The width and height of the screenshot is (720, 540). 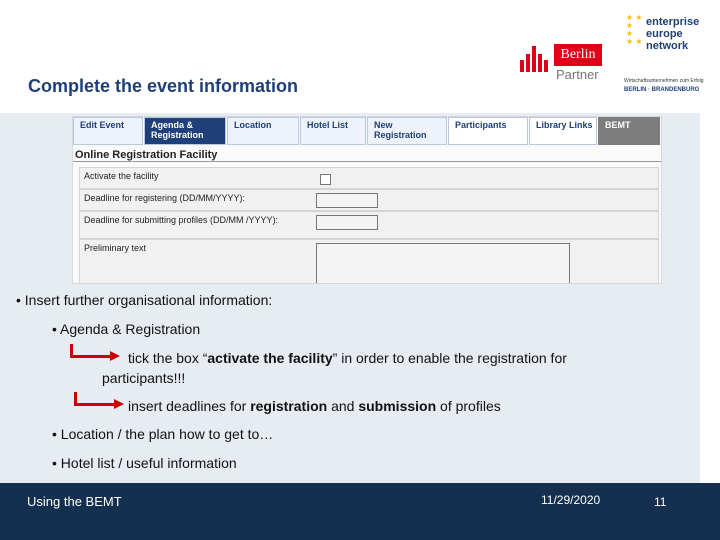 I want to click on tab-hotel-list: Hotel List, so click(x=333, y=131).